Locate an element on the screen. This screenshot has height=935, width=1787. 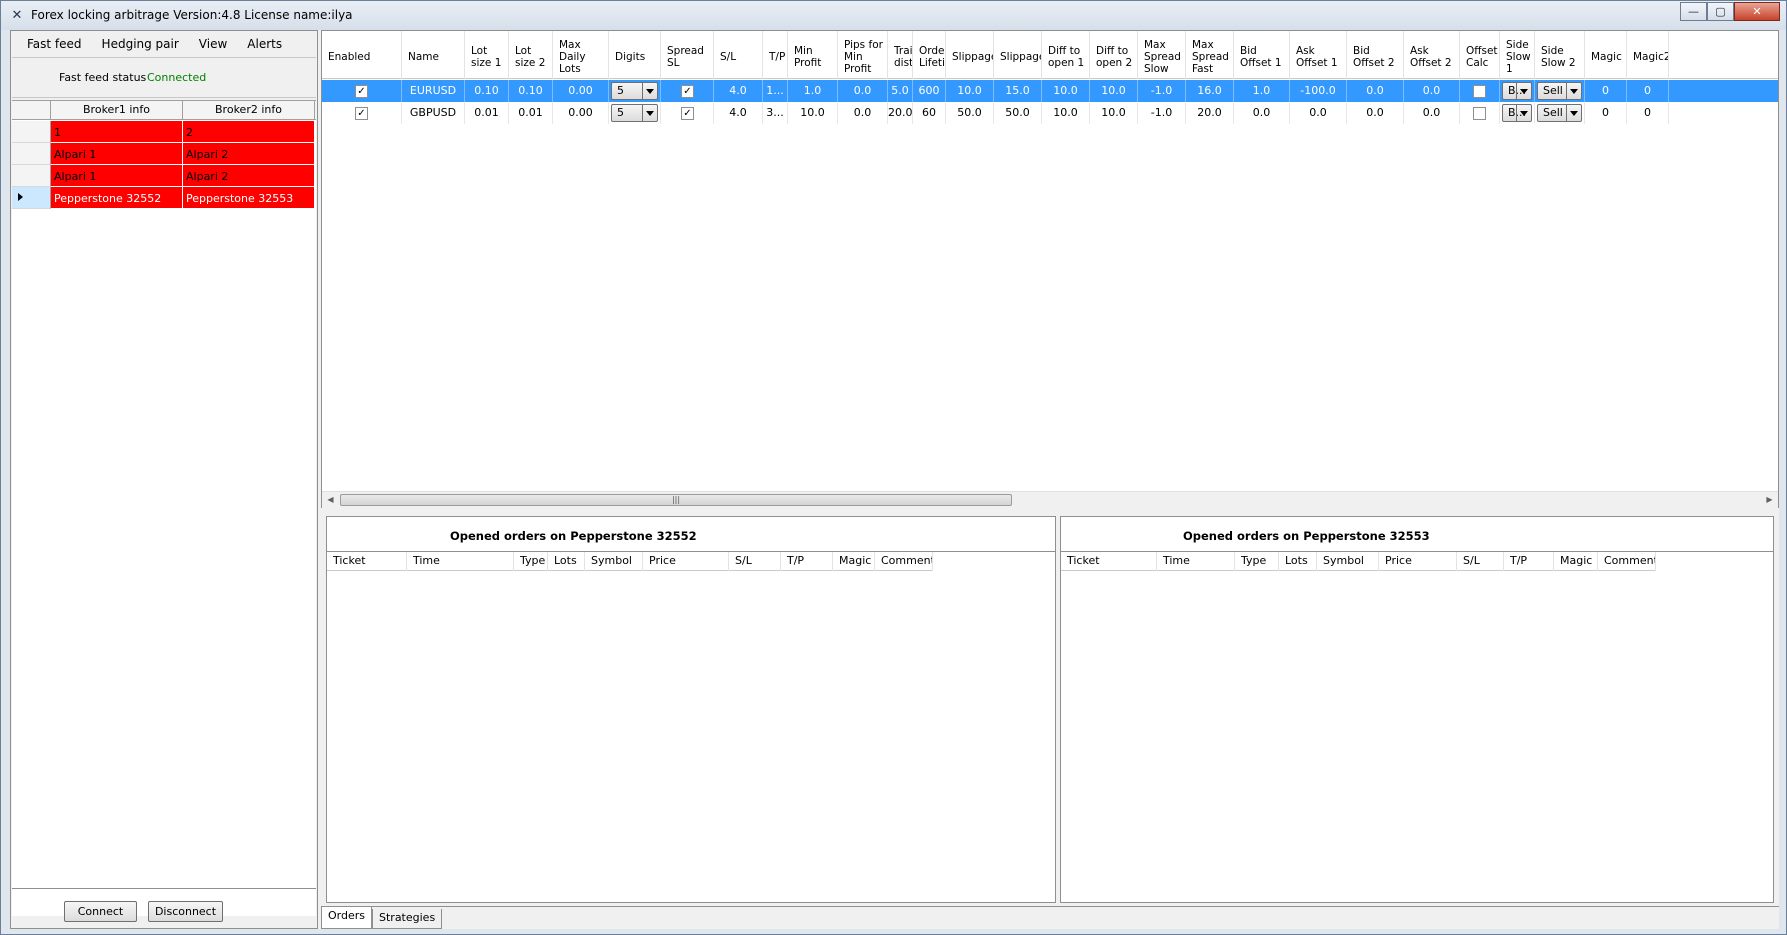
cell-order-lifetime: 60 is located at coordinates (929, 113).